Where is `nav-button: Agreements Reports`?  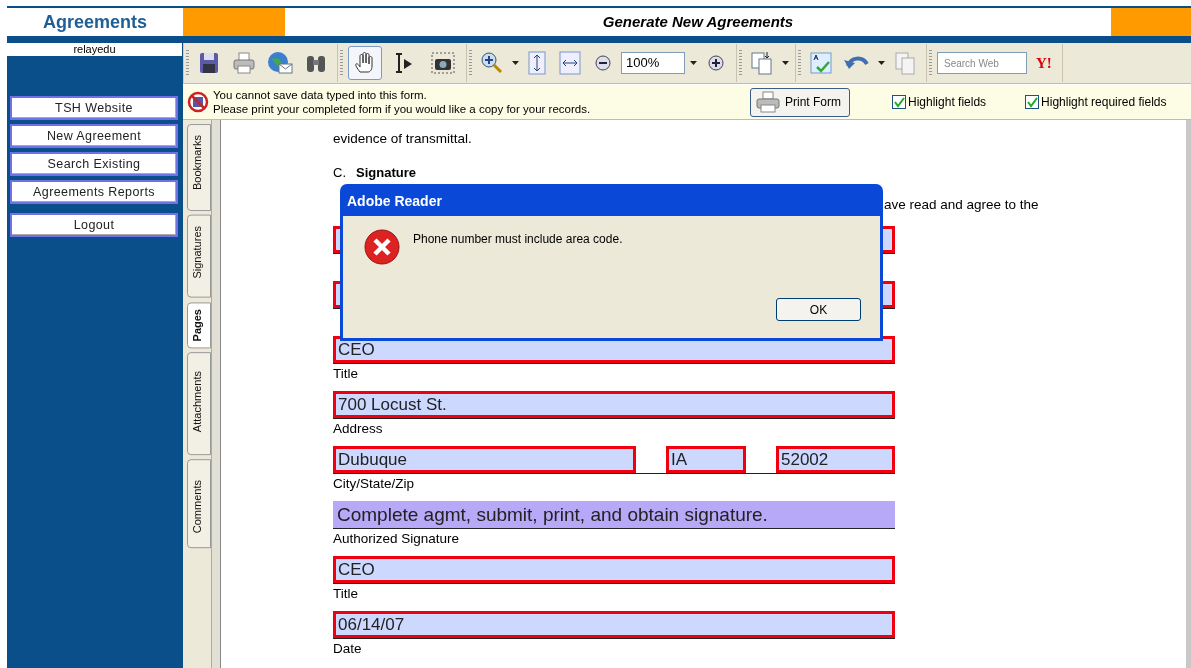 nav-button: Agreements Reports is located at coordinates (94, 192).